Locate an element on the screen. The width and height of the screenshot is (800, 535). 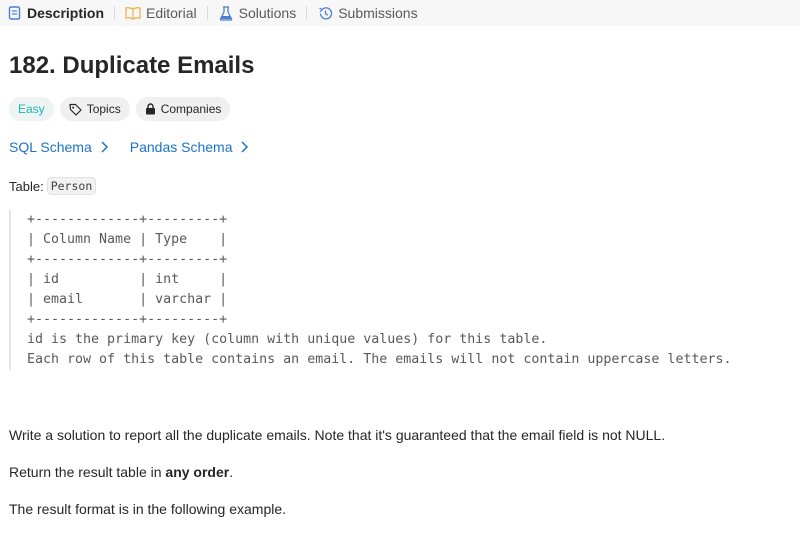
sql-schema-label: SQL Schema is located at coordinates (50, 147).